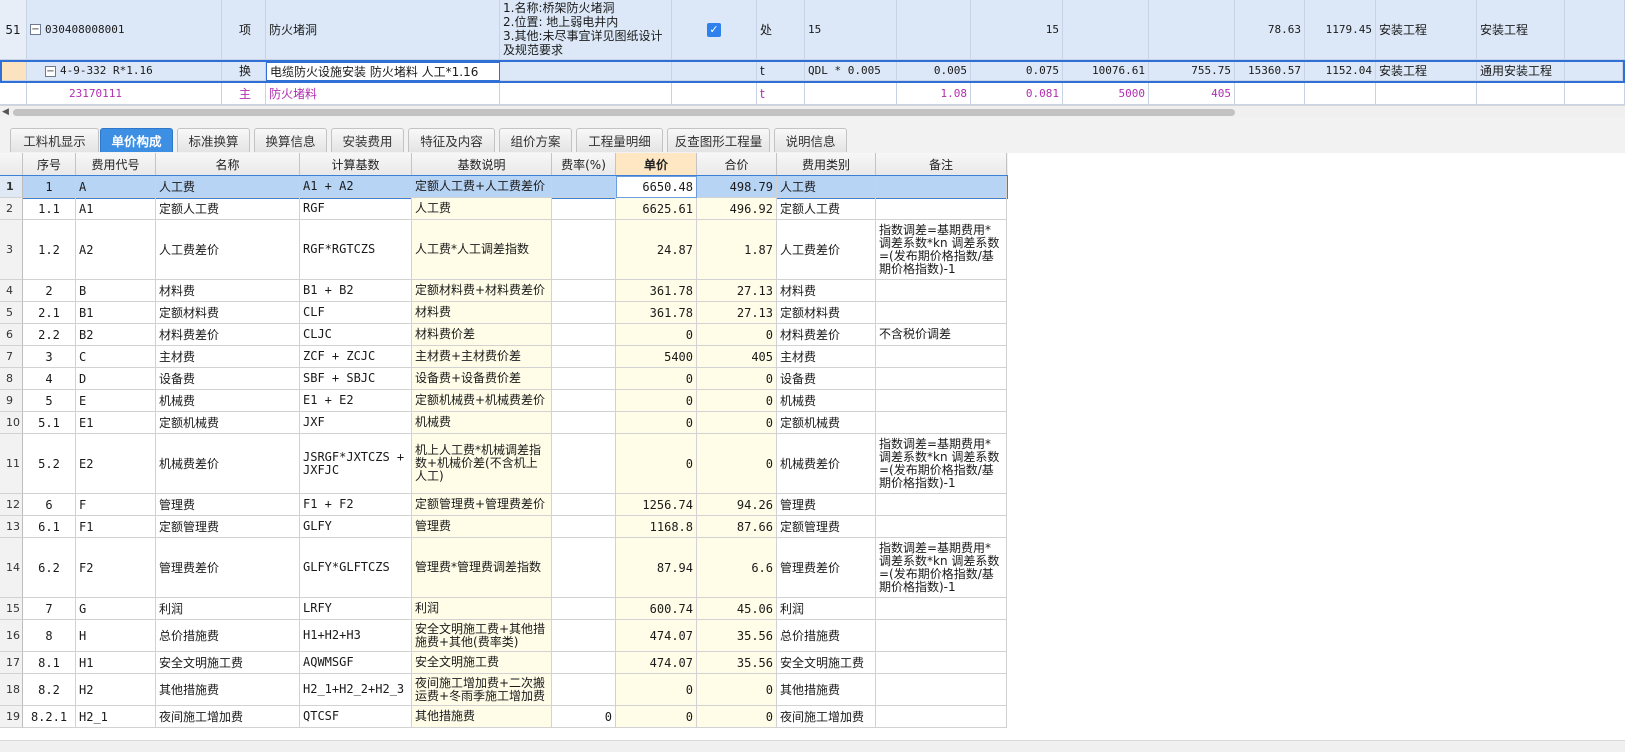 The height and width of the screenshot is (752, 1625). Describe the element at coordinates (228, 291) in the screenshot. I see `name-cell: 材料费` at that location.